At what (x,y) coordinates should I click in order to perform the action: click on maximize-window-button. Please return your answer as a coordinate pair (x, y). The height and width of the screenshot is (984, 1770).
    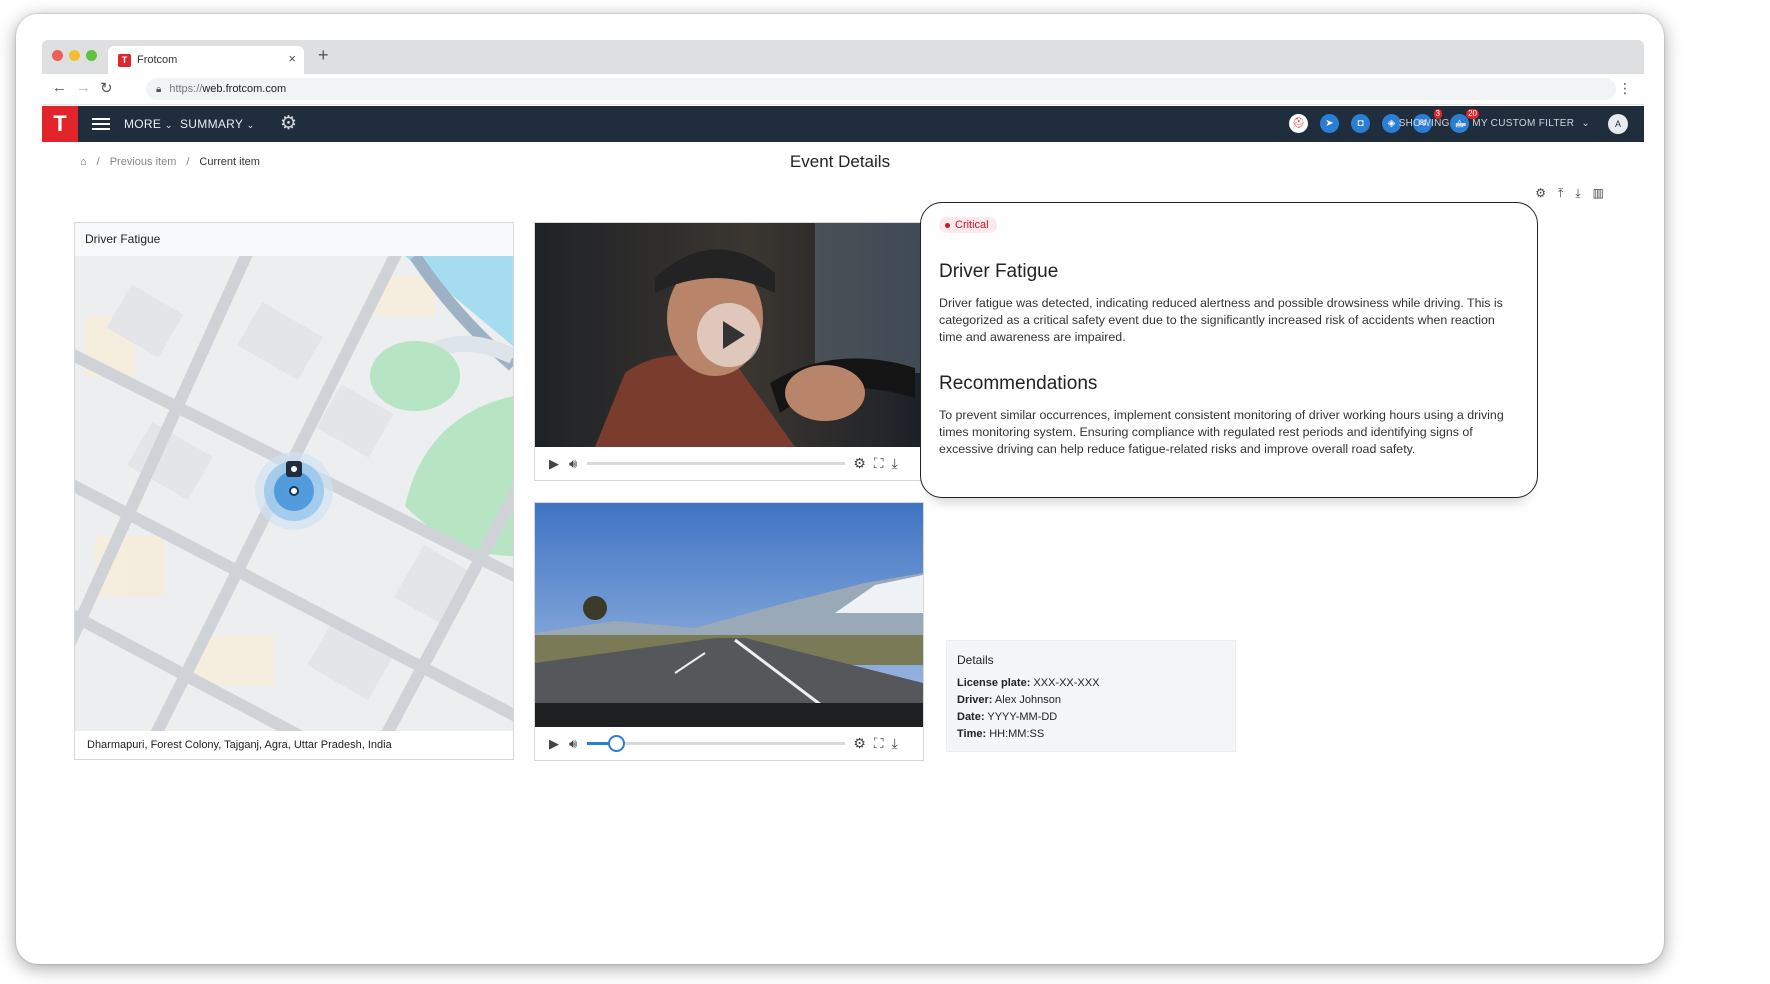
    Looking at the image, I should click on (91, 55).